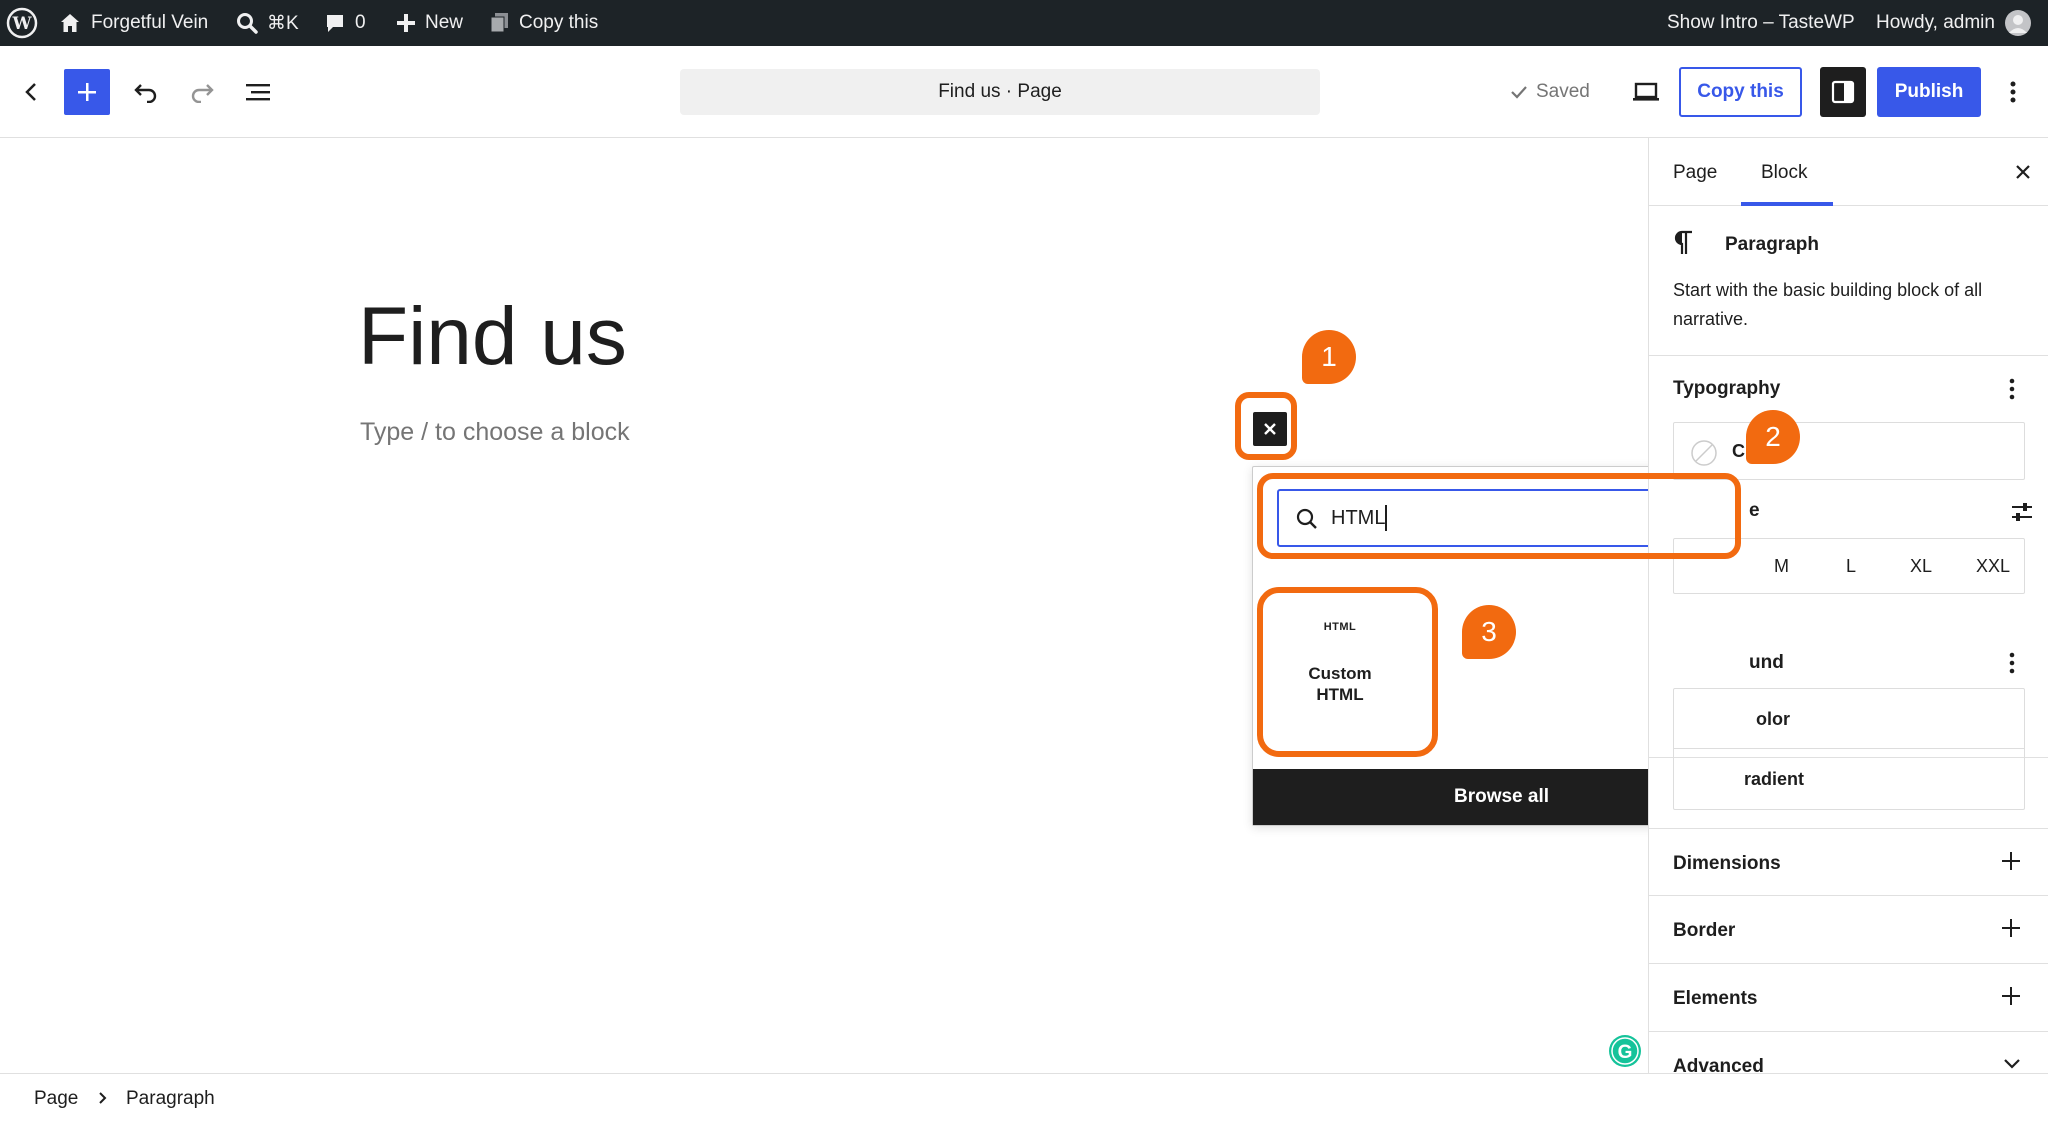 The width and height of the screenshot is (2048, 1121). Describe the element at coordinates (1704, 453) in the screenshot. I see `none-swatch-icon` at that location.